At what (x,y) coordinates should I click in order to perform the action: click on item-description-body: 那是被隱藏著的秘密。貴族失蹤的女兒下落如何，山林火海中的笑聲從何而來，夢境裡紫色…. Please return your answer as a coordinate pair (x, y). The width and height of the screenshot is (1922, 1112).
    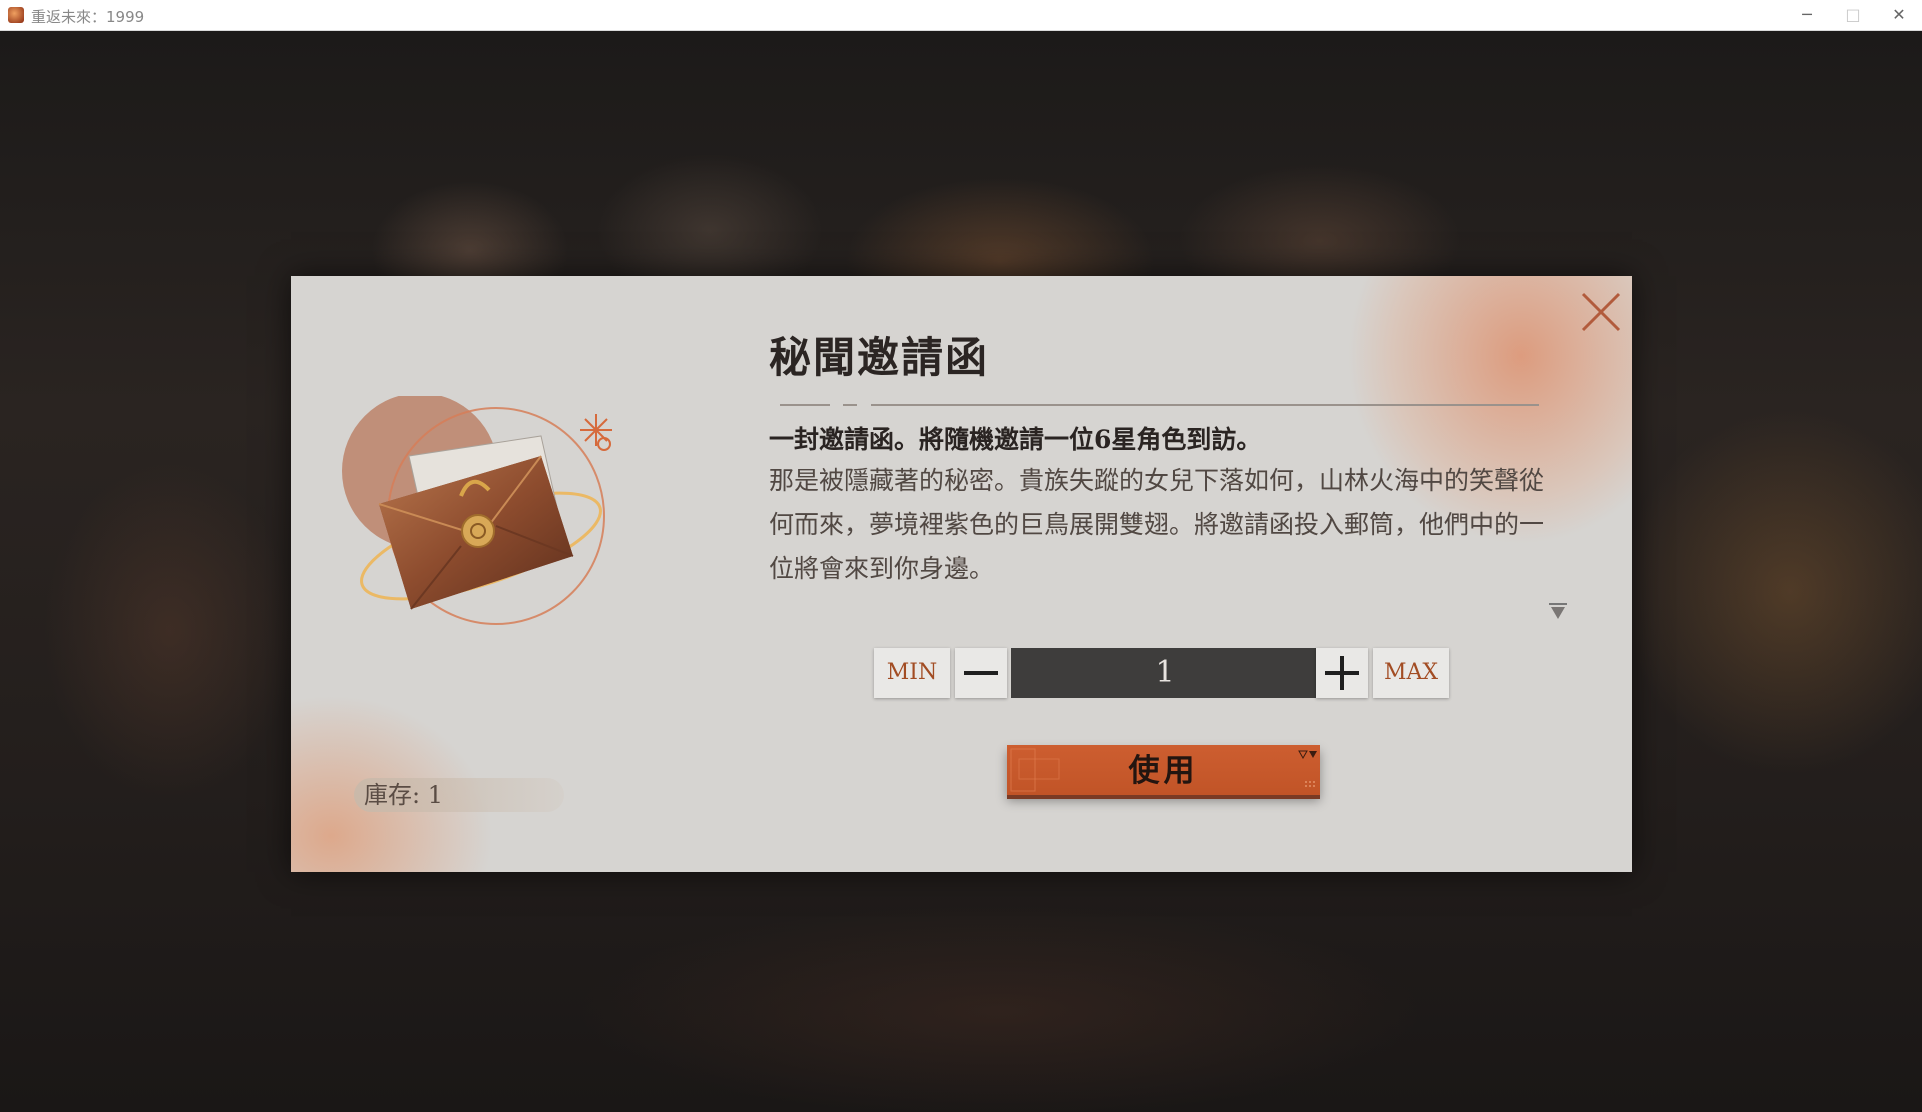
    Looking at the image, I should click on (1157, 524).